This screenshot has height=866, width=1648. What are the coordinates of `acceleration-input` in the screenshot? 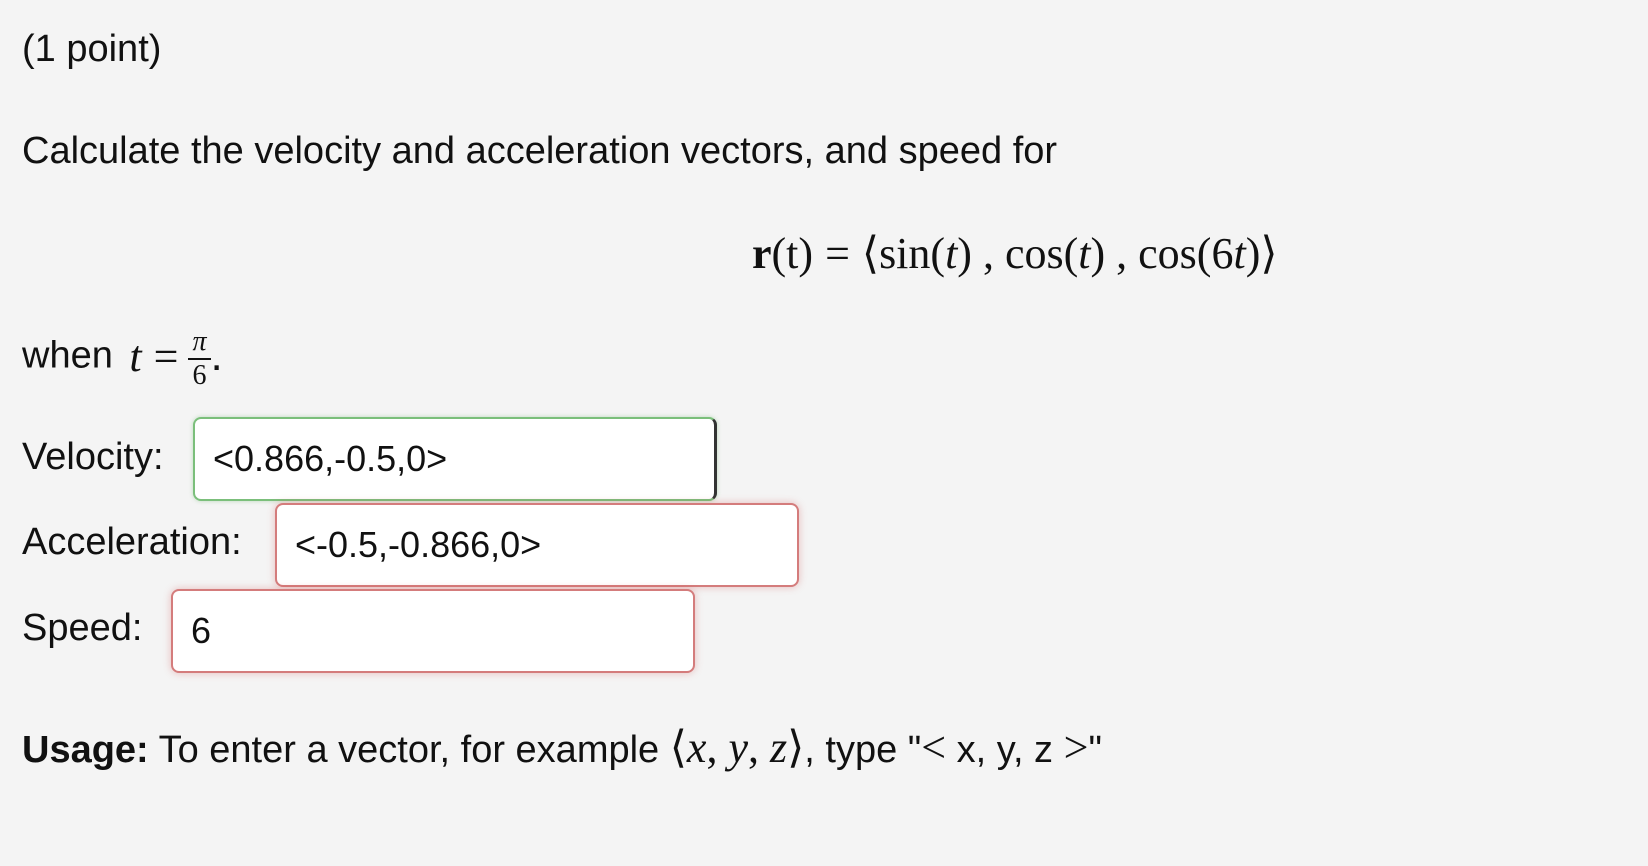 It's located at (537, 545).